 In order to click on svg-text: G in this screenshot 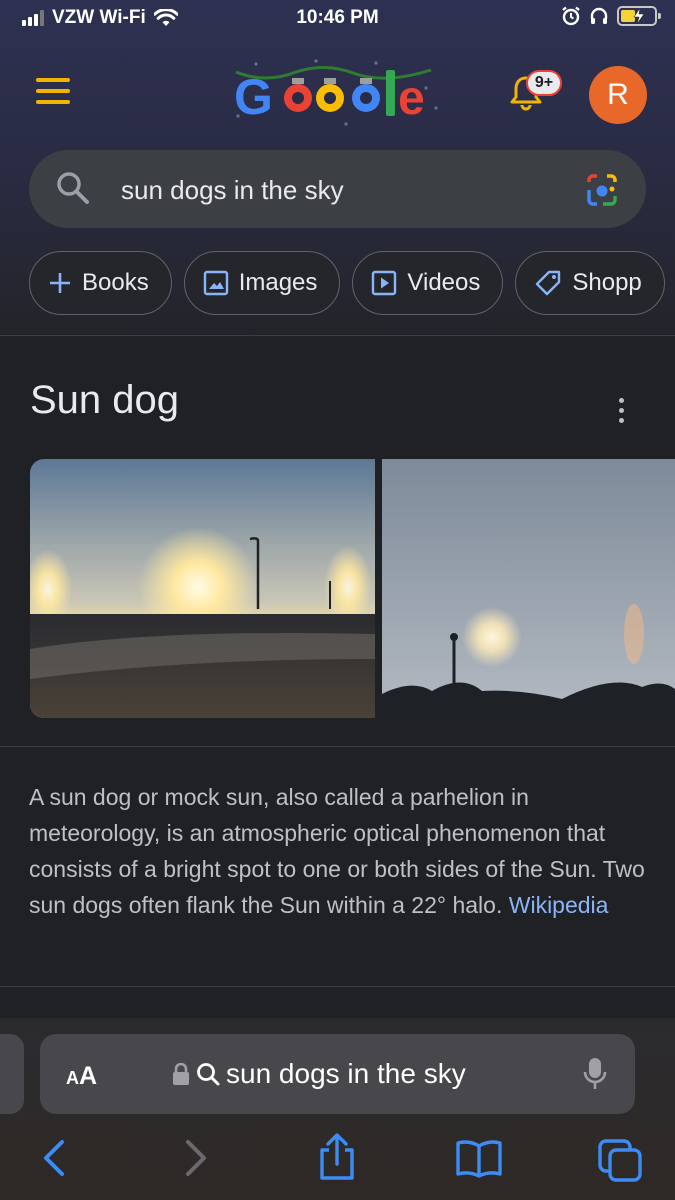, I will do `click(253, 97)`.